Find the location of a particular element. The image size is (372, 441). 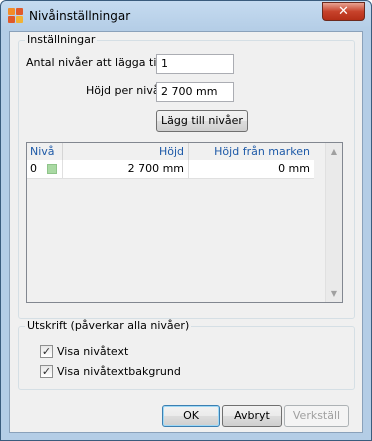

column-level: Nivå is located at coordinates (42, 151).